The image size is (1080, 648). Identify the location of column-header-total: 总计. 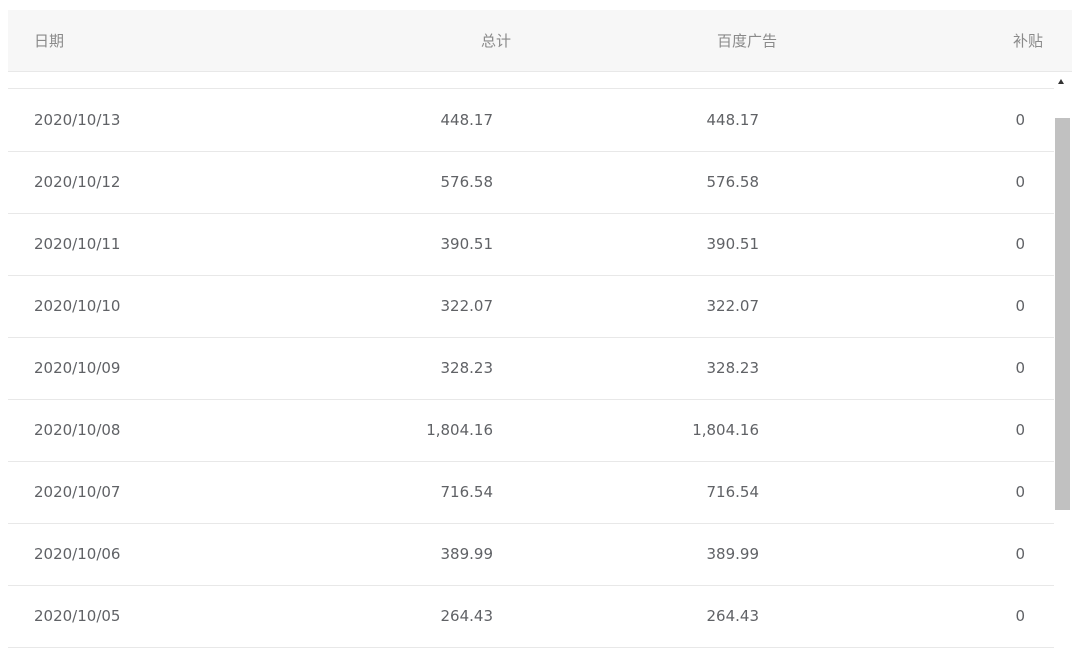
(496, 41).